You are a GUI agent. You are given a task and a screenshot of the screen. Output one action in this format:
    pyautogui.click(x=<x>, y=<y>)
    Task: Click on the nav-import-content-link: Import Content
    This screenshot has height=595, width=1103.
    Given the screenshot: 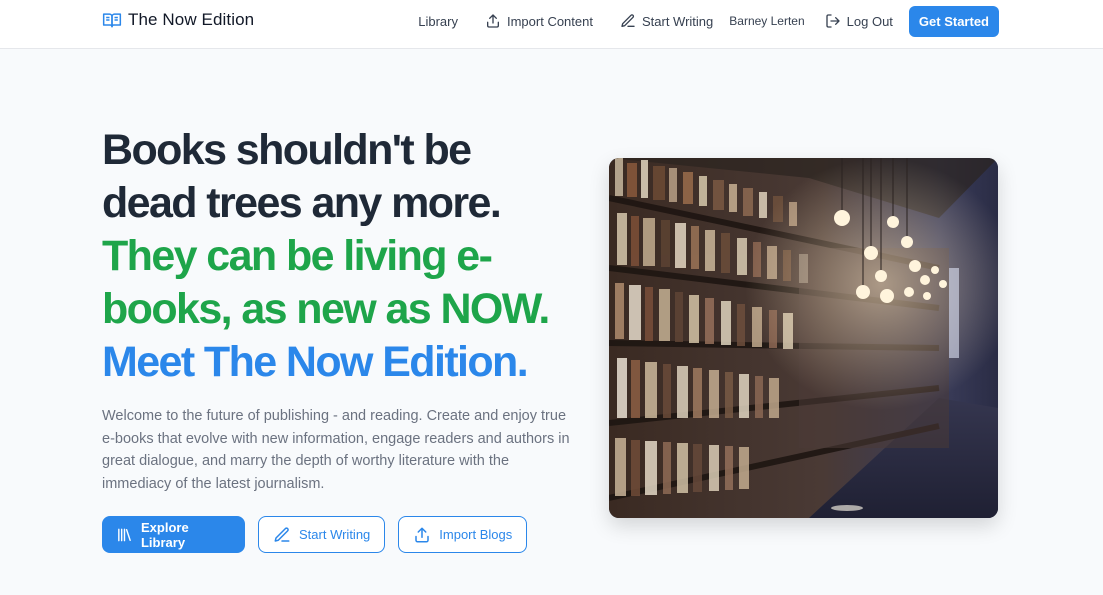 What is the action you would take?
    pyautogui.click(x=539, y=21)
    